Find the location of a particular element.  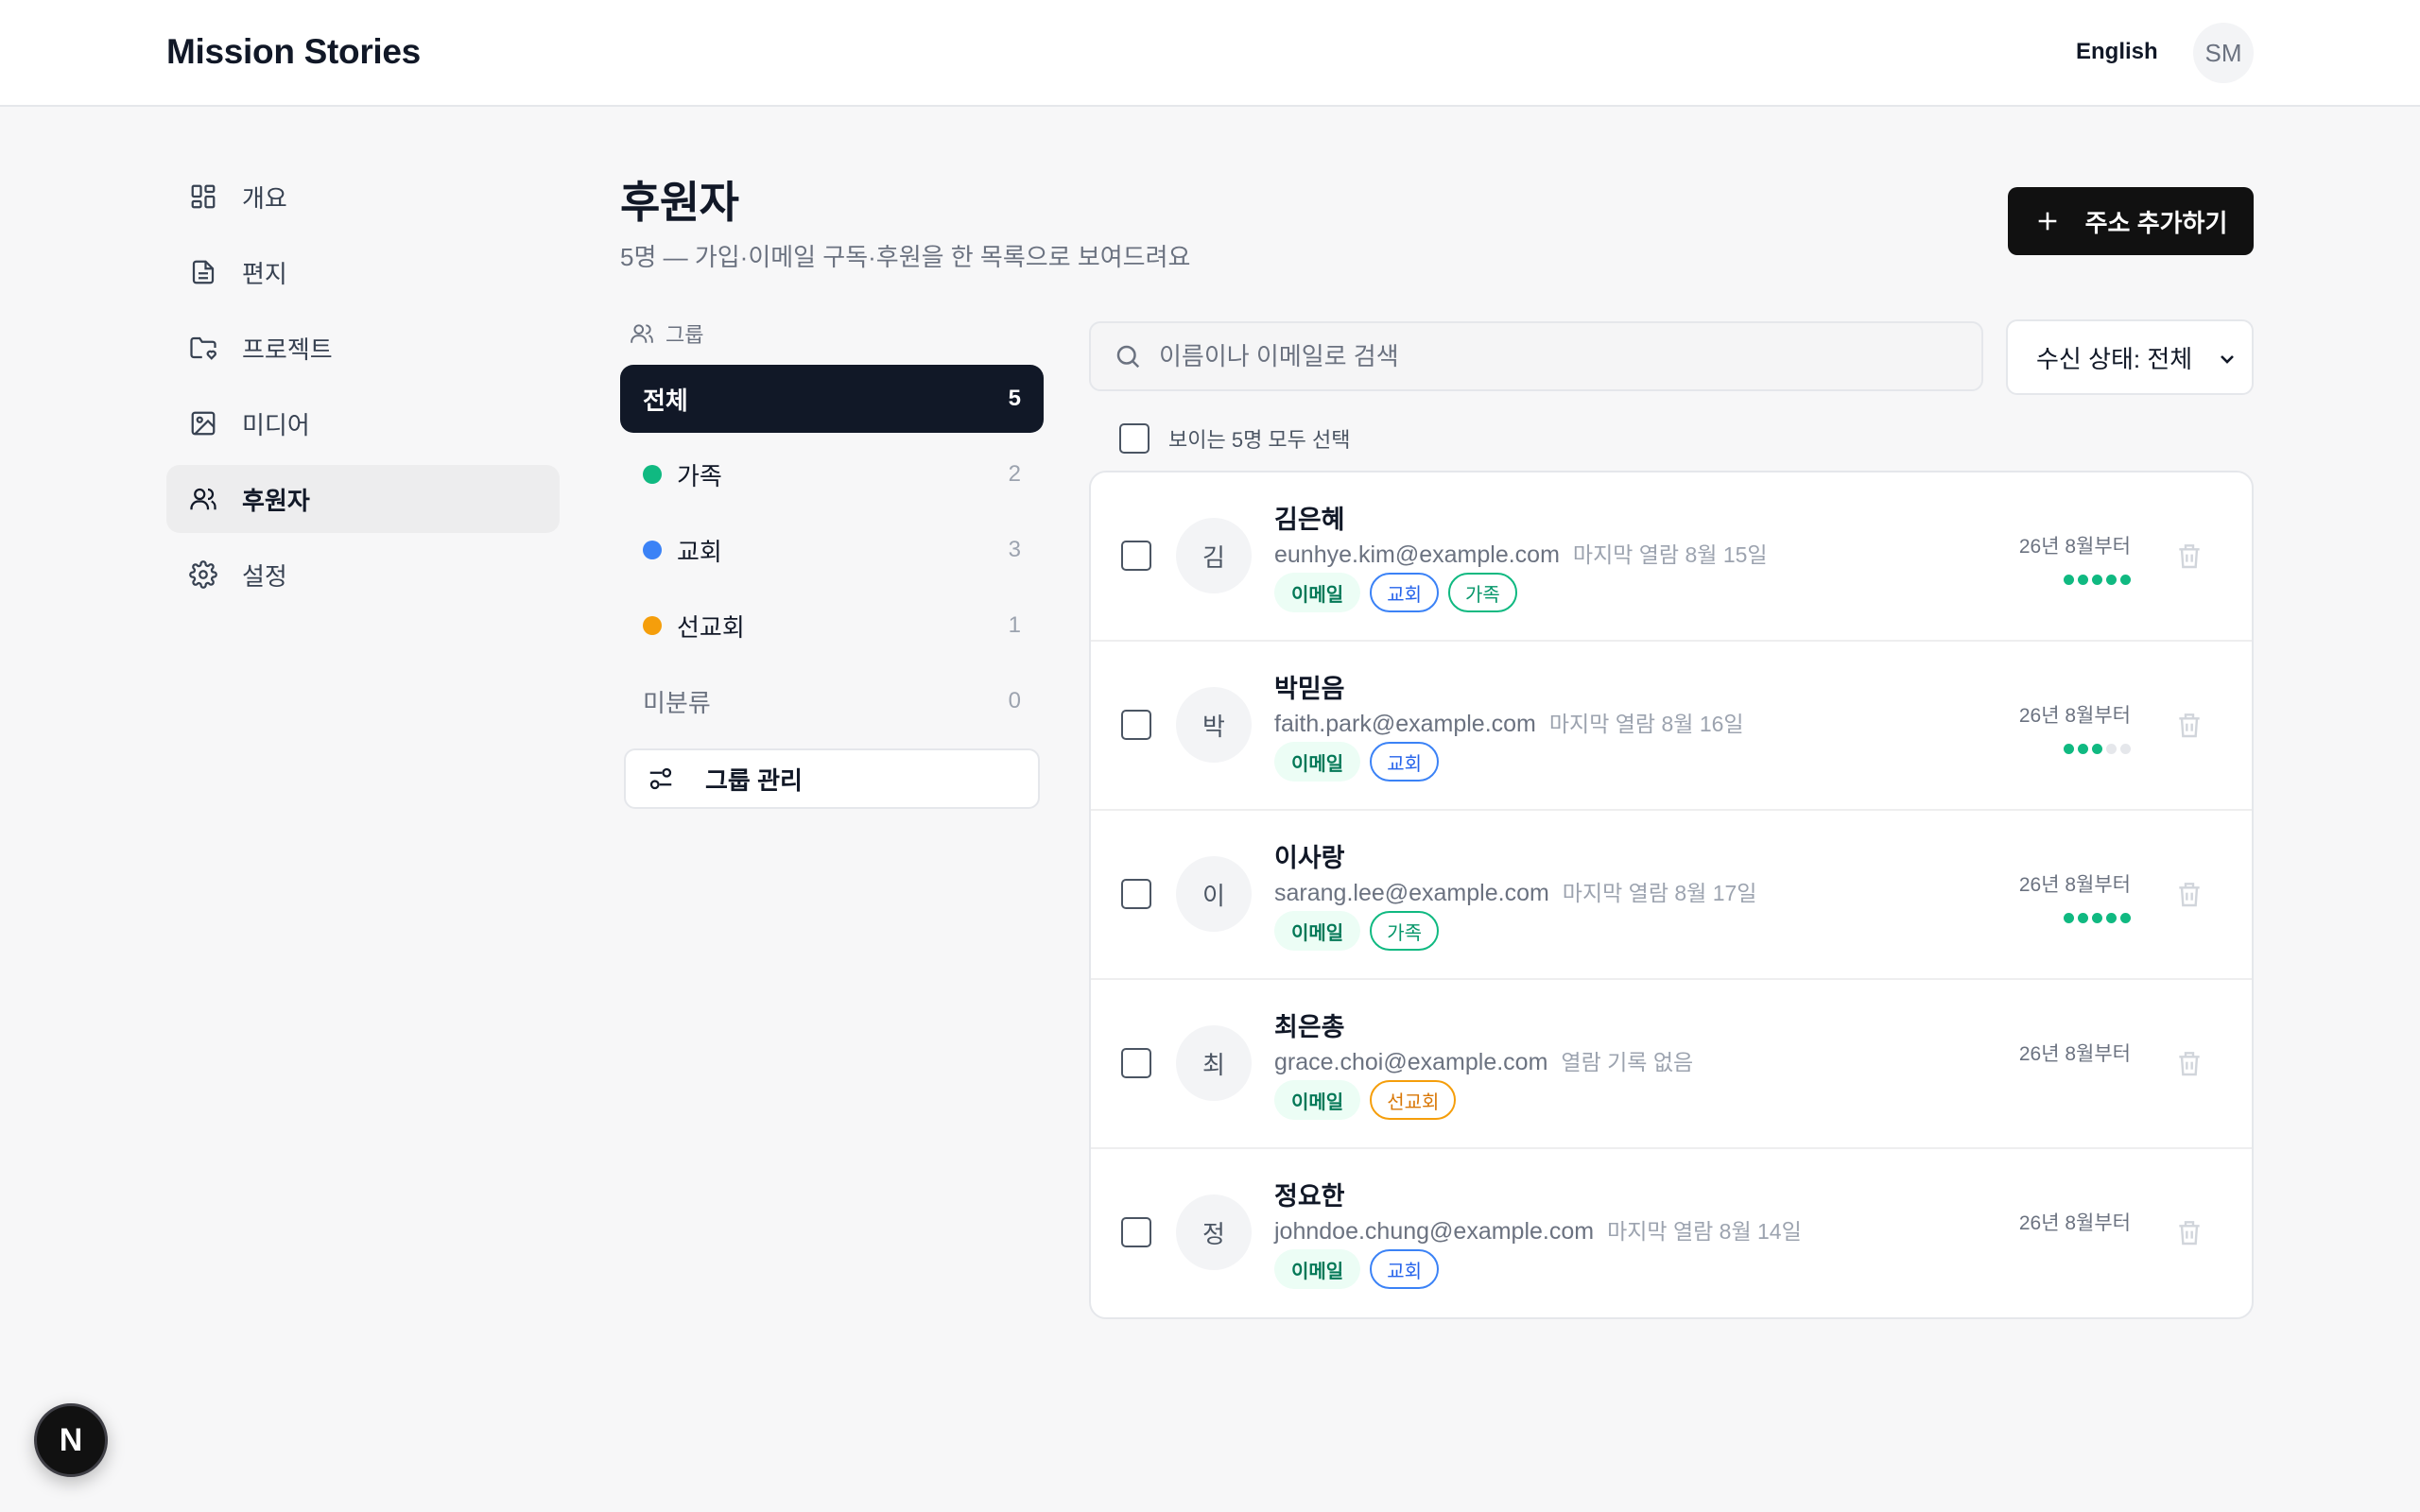

group-label: 교회 is located at coordinates (699, 551).